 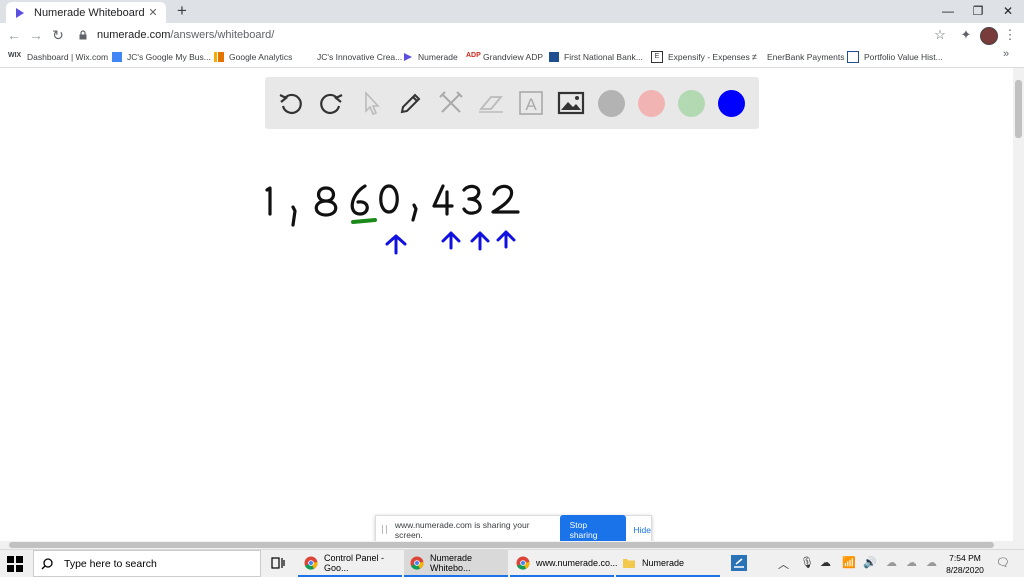 I want to click on handwritten-number, so click(x=392, y=205).